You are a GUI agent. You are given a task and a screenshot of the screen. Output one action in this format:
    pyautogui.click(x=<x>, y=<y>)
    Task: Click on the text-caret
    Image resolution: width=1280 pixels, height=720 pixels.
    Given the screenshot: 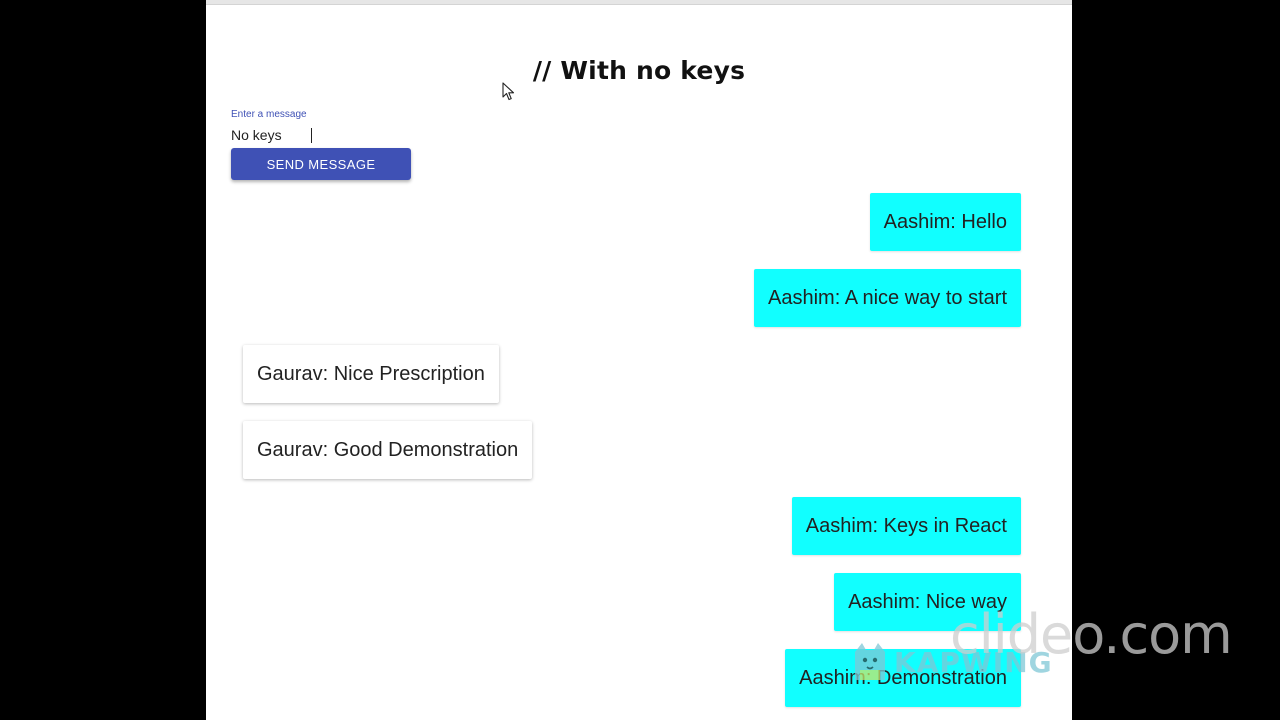 What is the action you would take?
    pyautogui.click(x=311, y=135)
    